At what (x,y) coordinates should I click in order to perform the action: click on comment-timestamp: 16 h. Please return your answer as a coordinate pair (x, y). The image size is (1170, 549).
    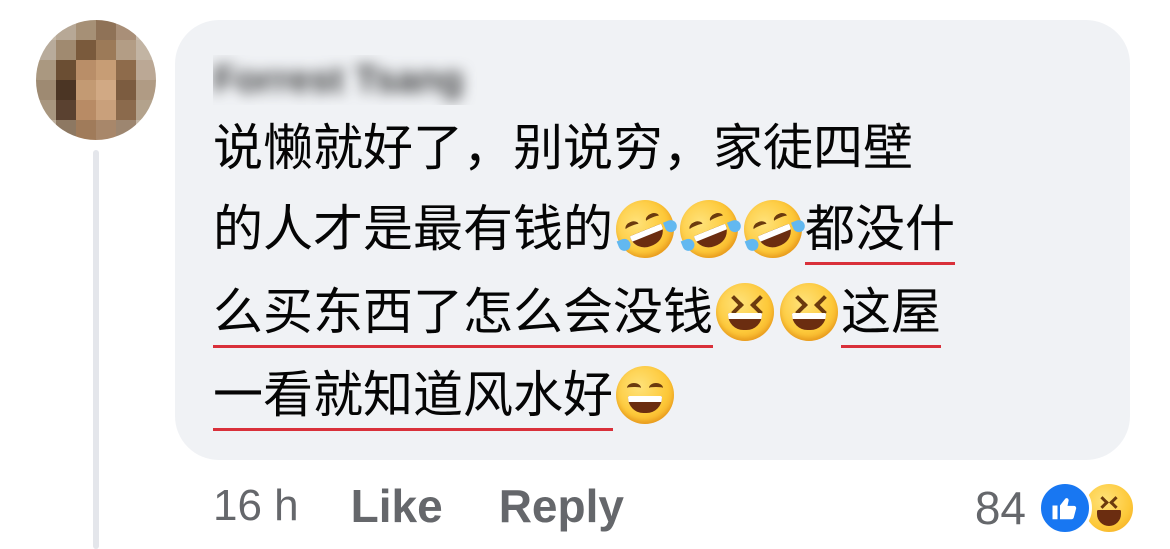
    Looking at the image, I should click on (256, 506).